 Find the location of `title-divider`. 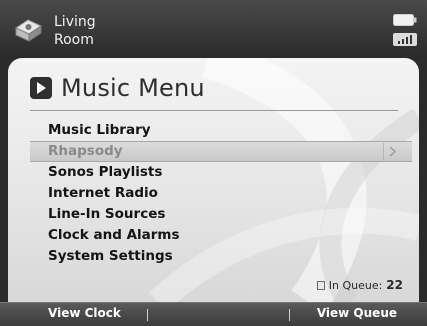

title-divider is located at coordinates (214, 110).